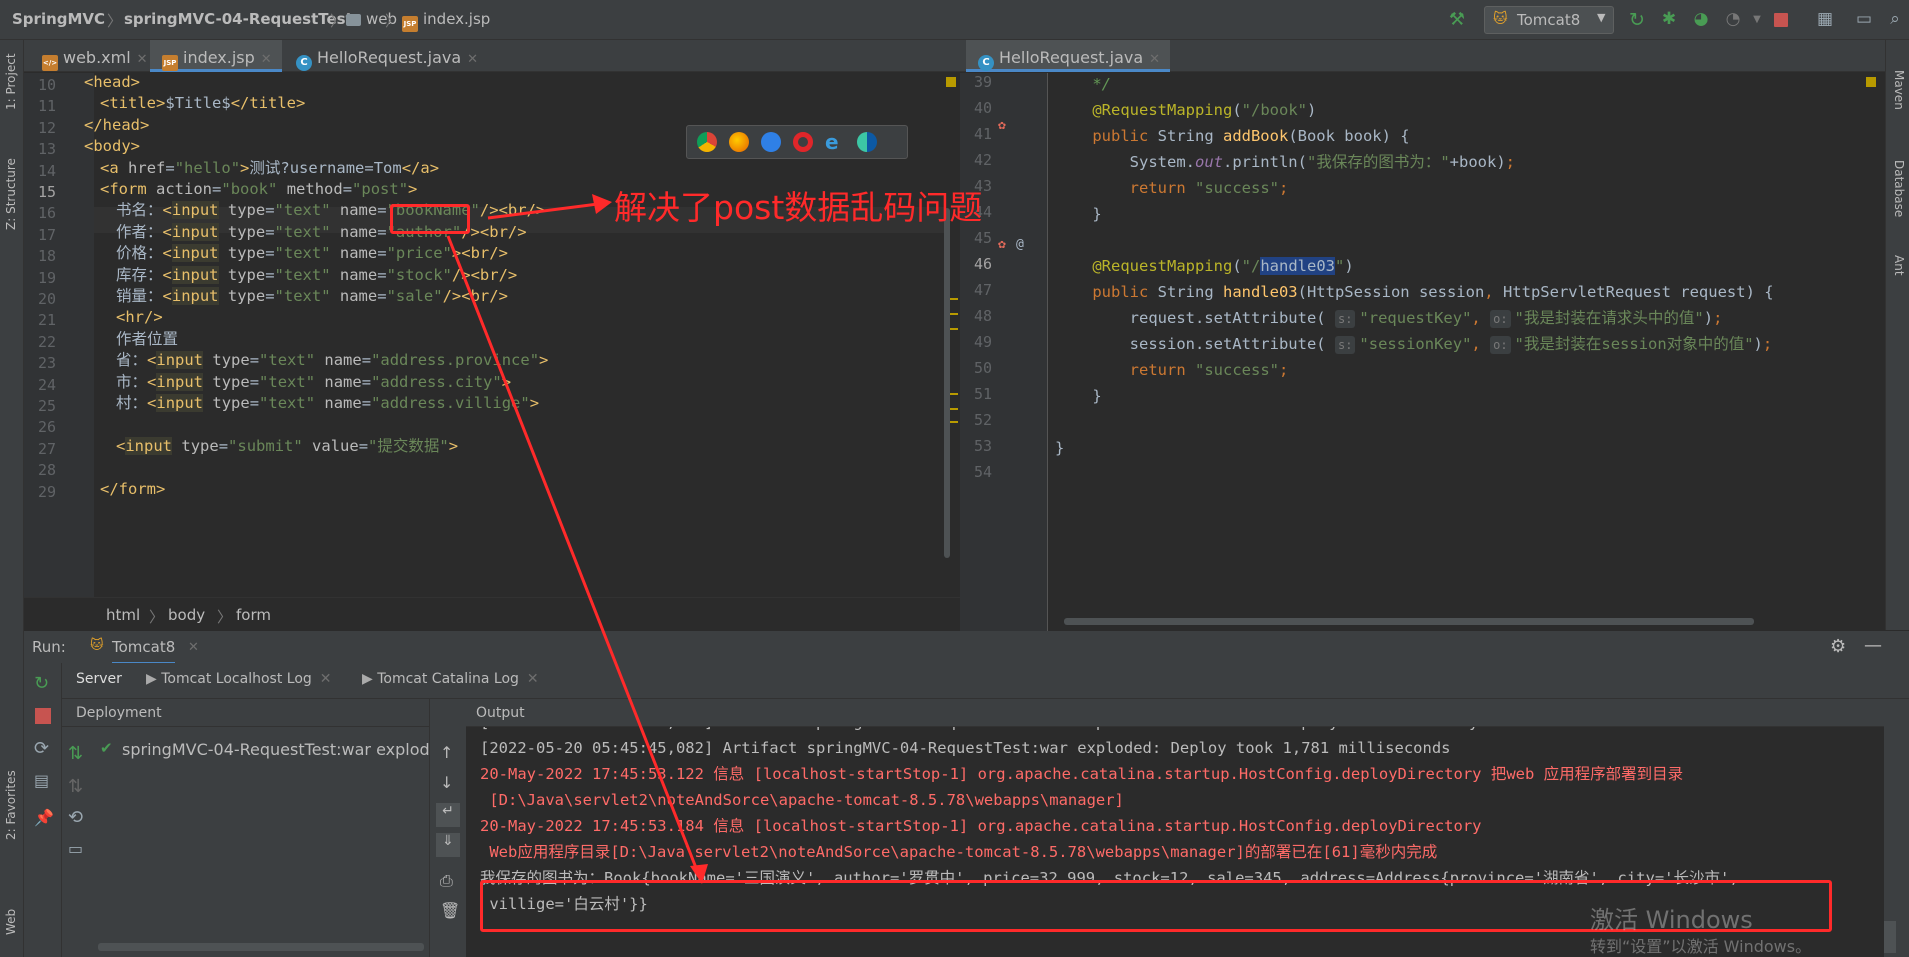 This screenshot has height=957, width=1909. What do you see at coordinates (1671, 920) in the screenshot?
I see `activation-watermark-title: 激活 Windows` at bounding box center [1671, 920].